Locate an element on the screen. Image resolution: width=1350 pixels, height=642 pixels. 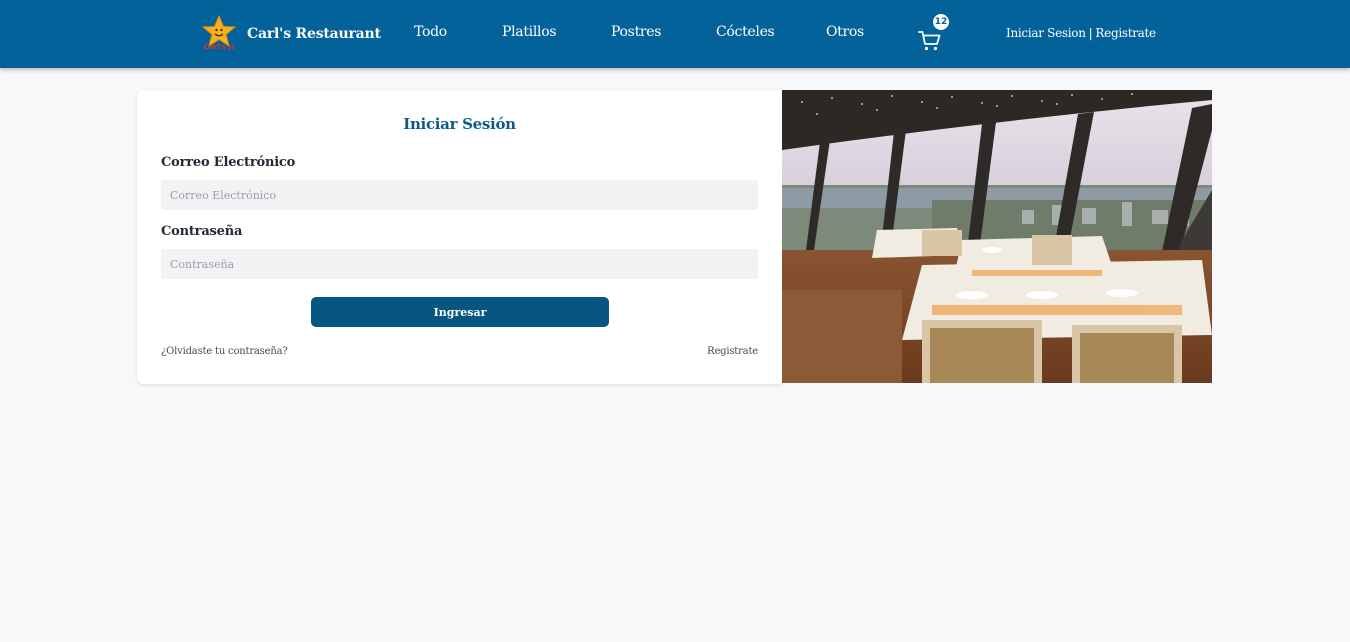
nav-item-cocteles: Cócteles is located at coordinates (745, 32).